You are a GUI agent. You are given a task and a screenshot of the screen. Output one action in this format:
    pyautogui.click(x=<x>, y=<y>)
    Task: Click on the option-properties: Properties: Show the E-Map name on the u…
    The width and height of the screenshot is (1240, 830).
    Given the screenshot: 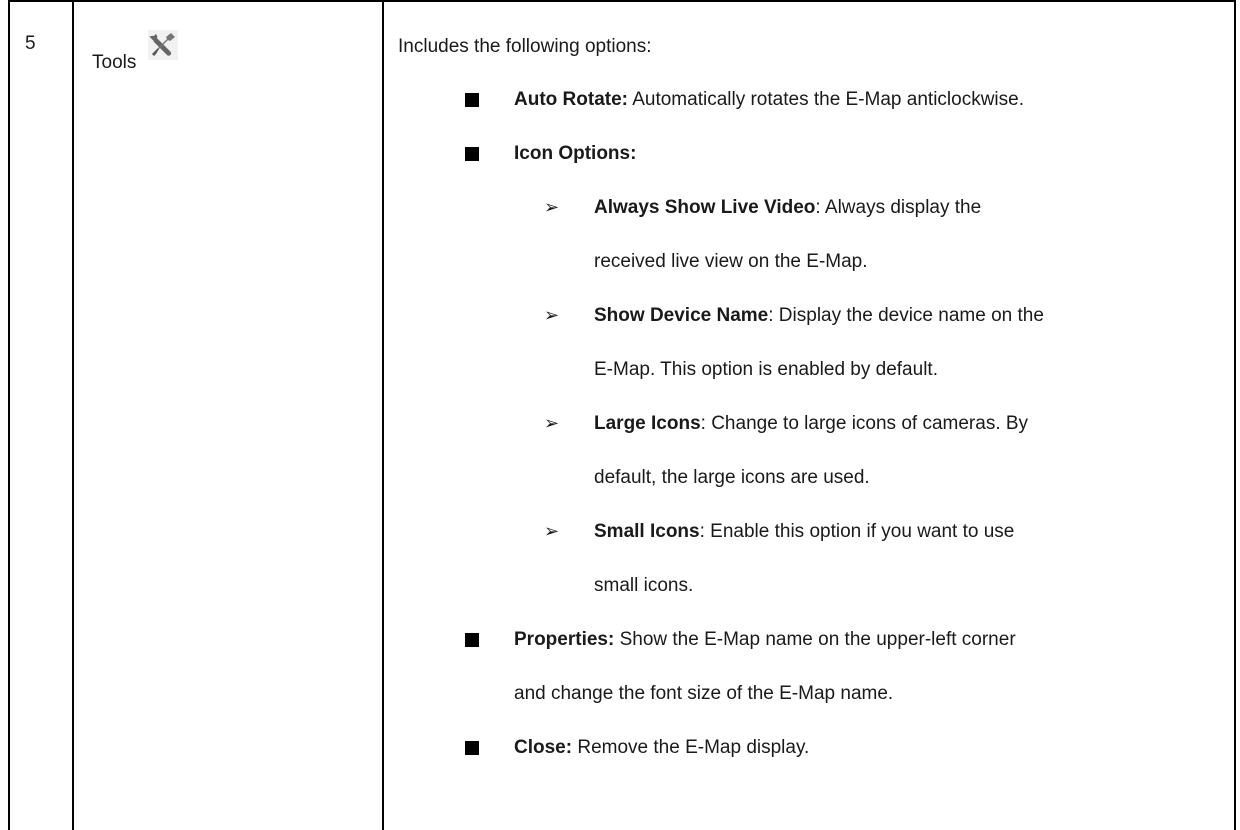 What is the action you would take?
    pyautogui.click(x=765, y=640)
    